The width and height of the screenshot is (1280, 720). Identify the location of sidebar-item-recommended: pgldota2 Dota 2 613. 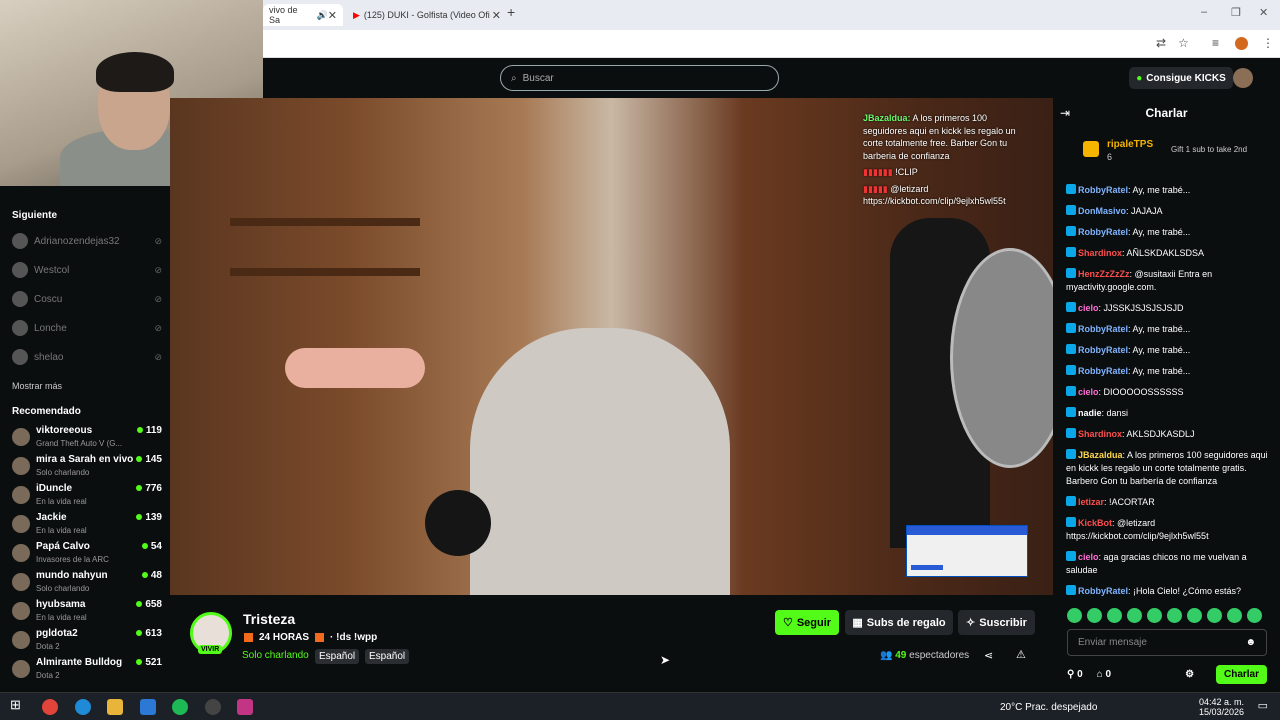
(87, 641).